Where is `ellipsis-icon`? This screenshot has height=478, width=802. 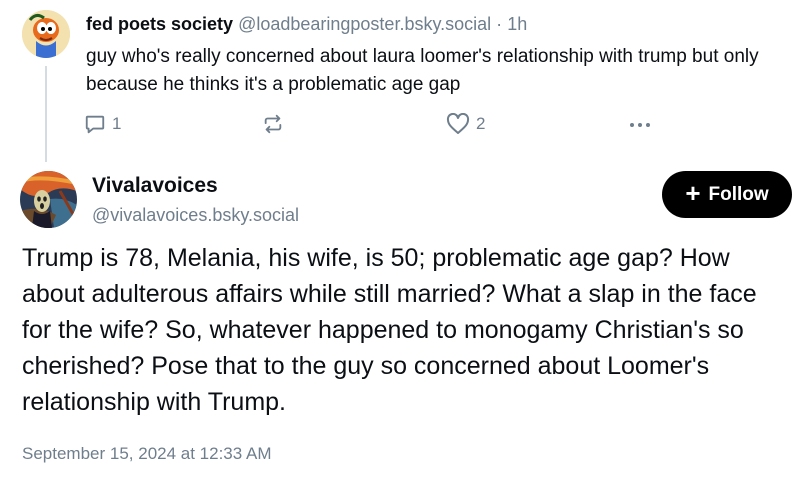 ellipsis-icon is located at coordinates (640, 125).